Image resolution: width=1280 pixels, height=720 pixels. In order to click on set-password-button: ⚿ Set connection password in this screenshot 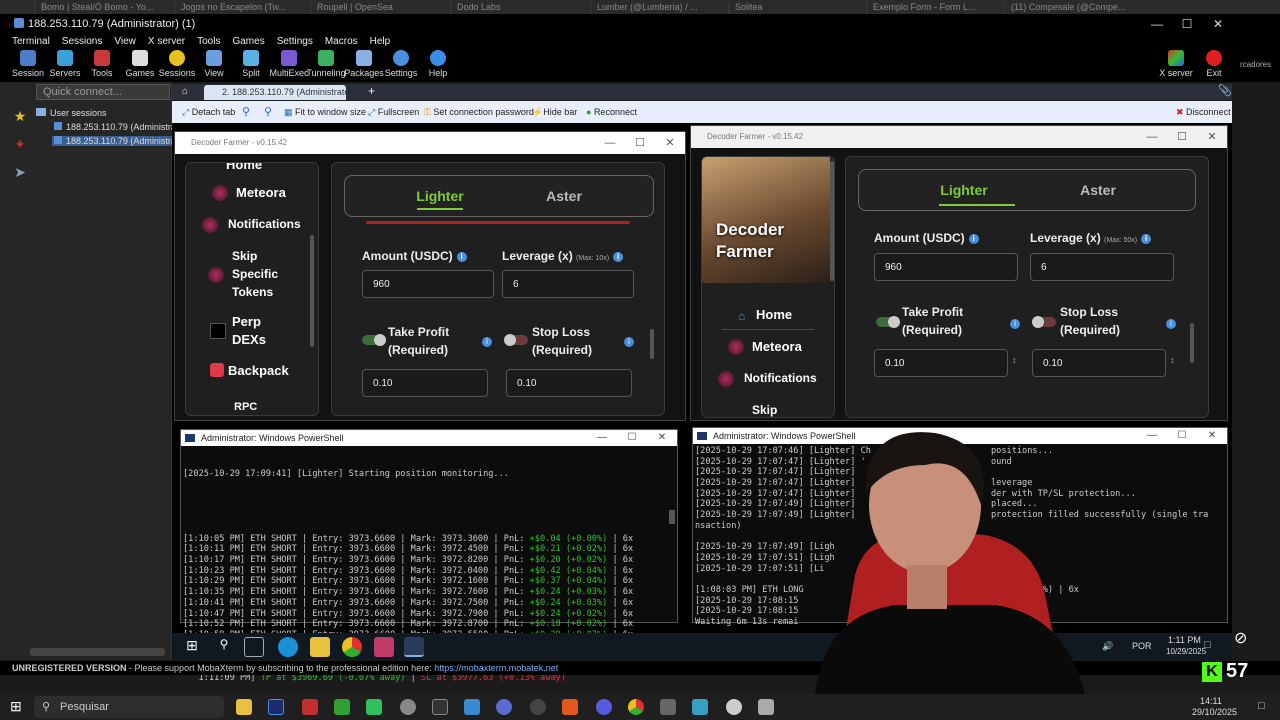, I will do `click(479, 112)`.